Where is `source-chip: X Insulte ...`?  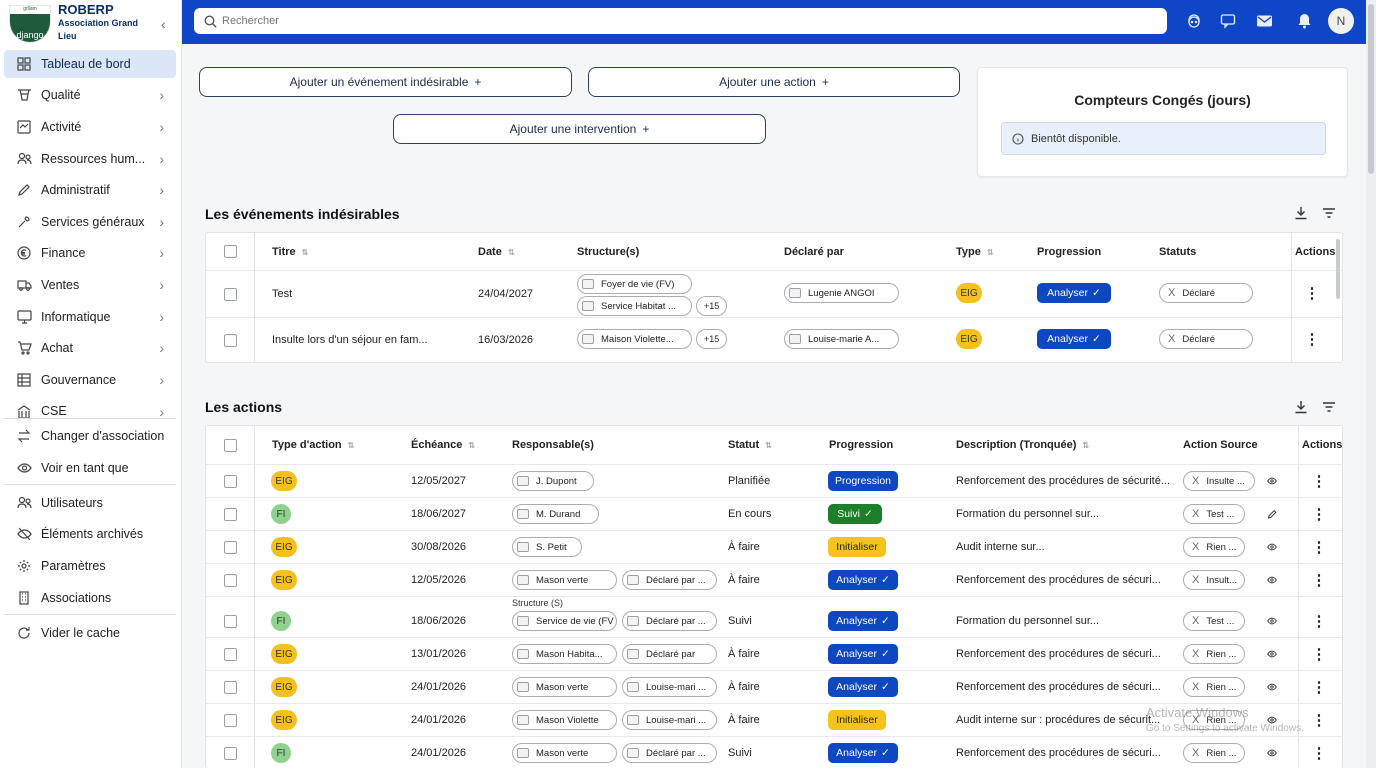 source-chip: X Insulte ... is located at coordinates (1219, 481).